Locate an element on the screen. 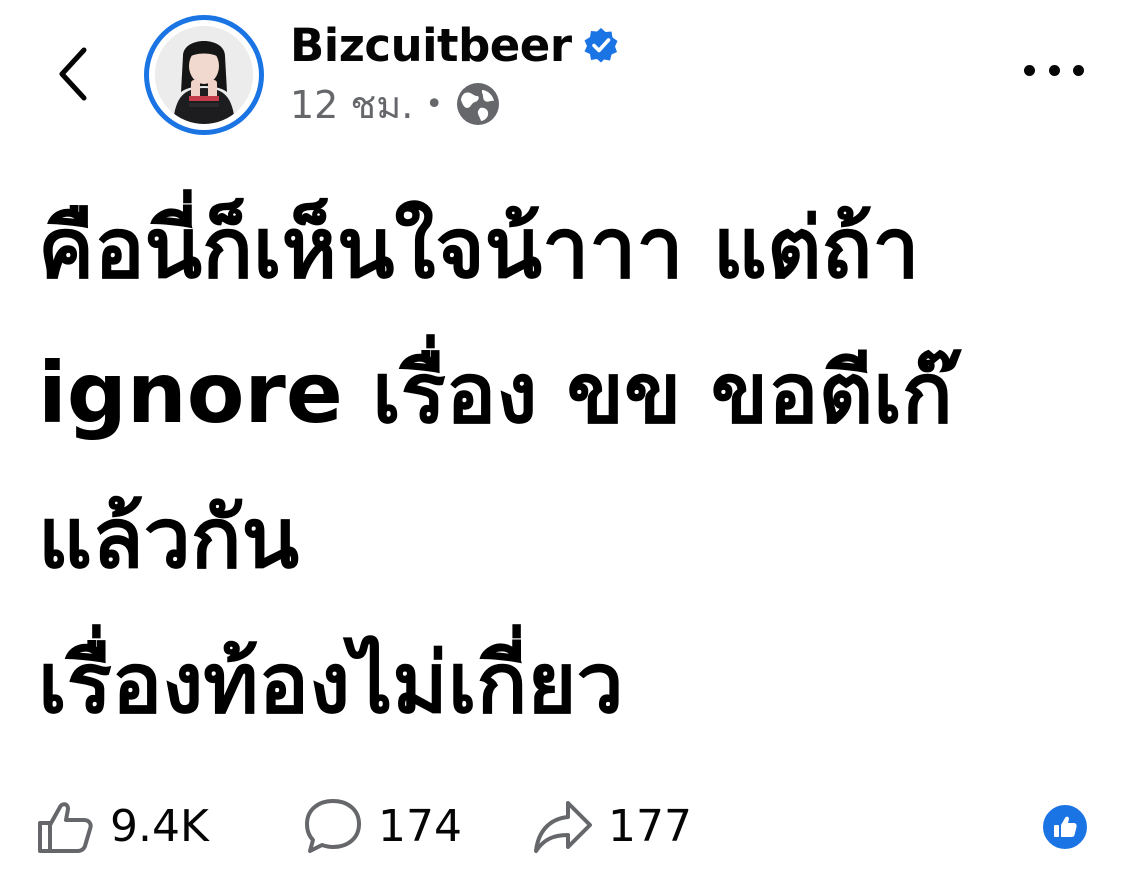  like-button: 9.4K is located at coordinates (121, 826).